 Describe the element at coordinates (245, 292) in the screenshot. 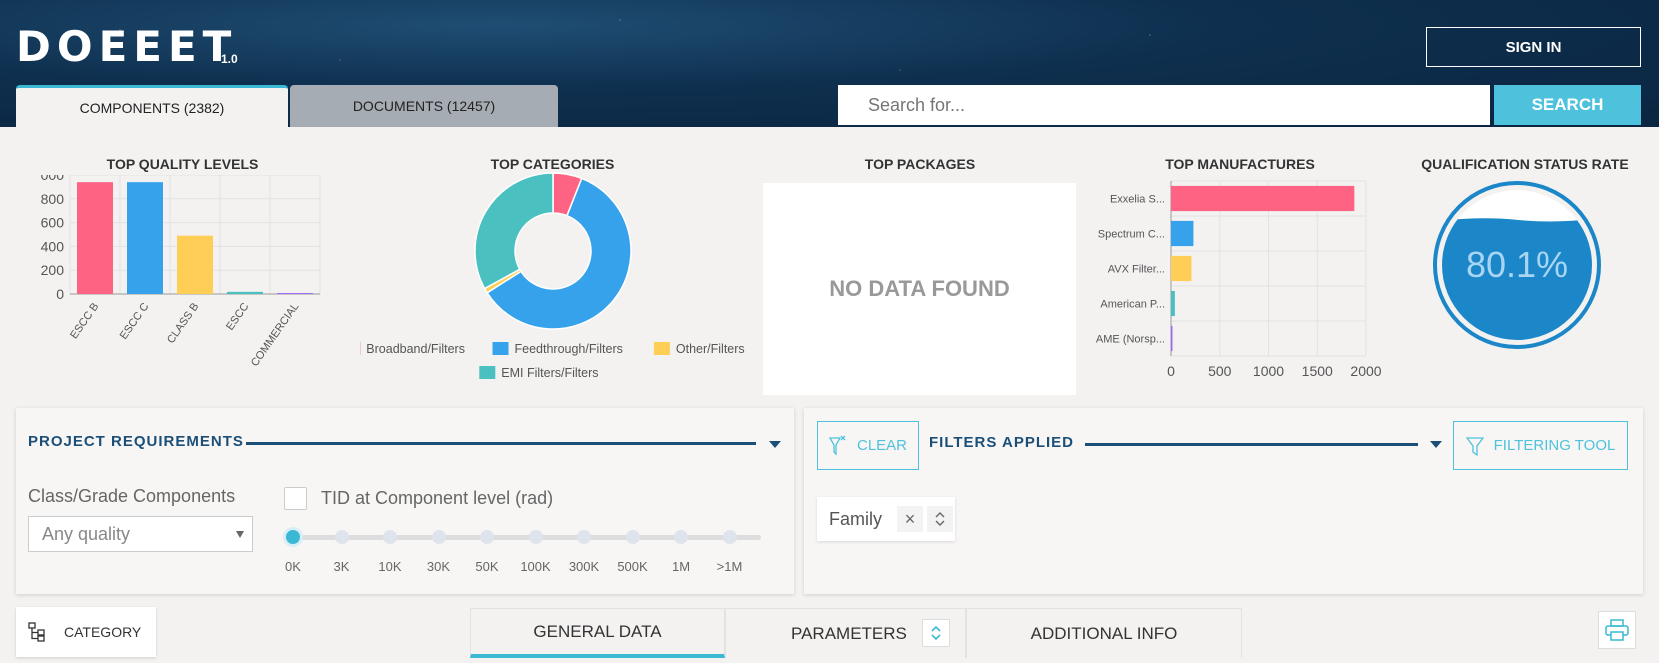

I see `bar-escc` at that location.